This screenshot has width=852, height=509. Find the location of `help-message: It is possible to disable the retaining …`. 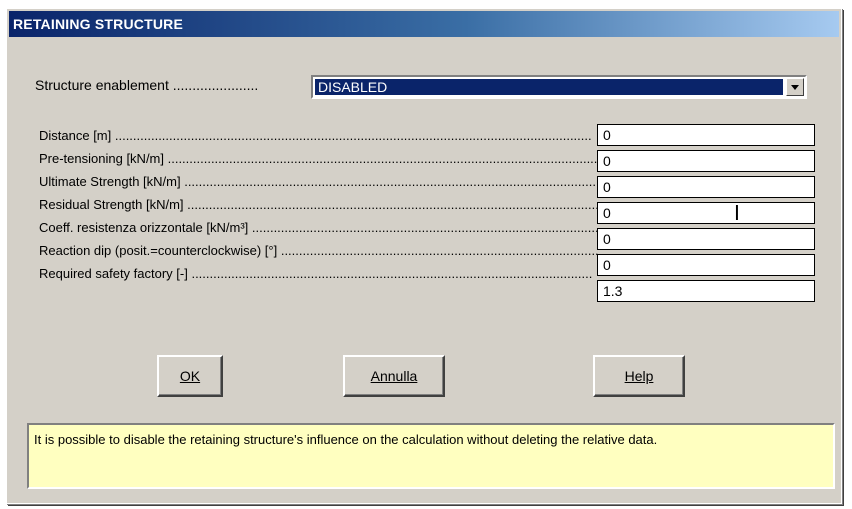

help-message: It is possible to disable the retaining … is located at coordinates (431, 456).